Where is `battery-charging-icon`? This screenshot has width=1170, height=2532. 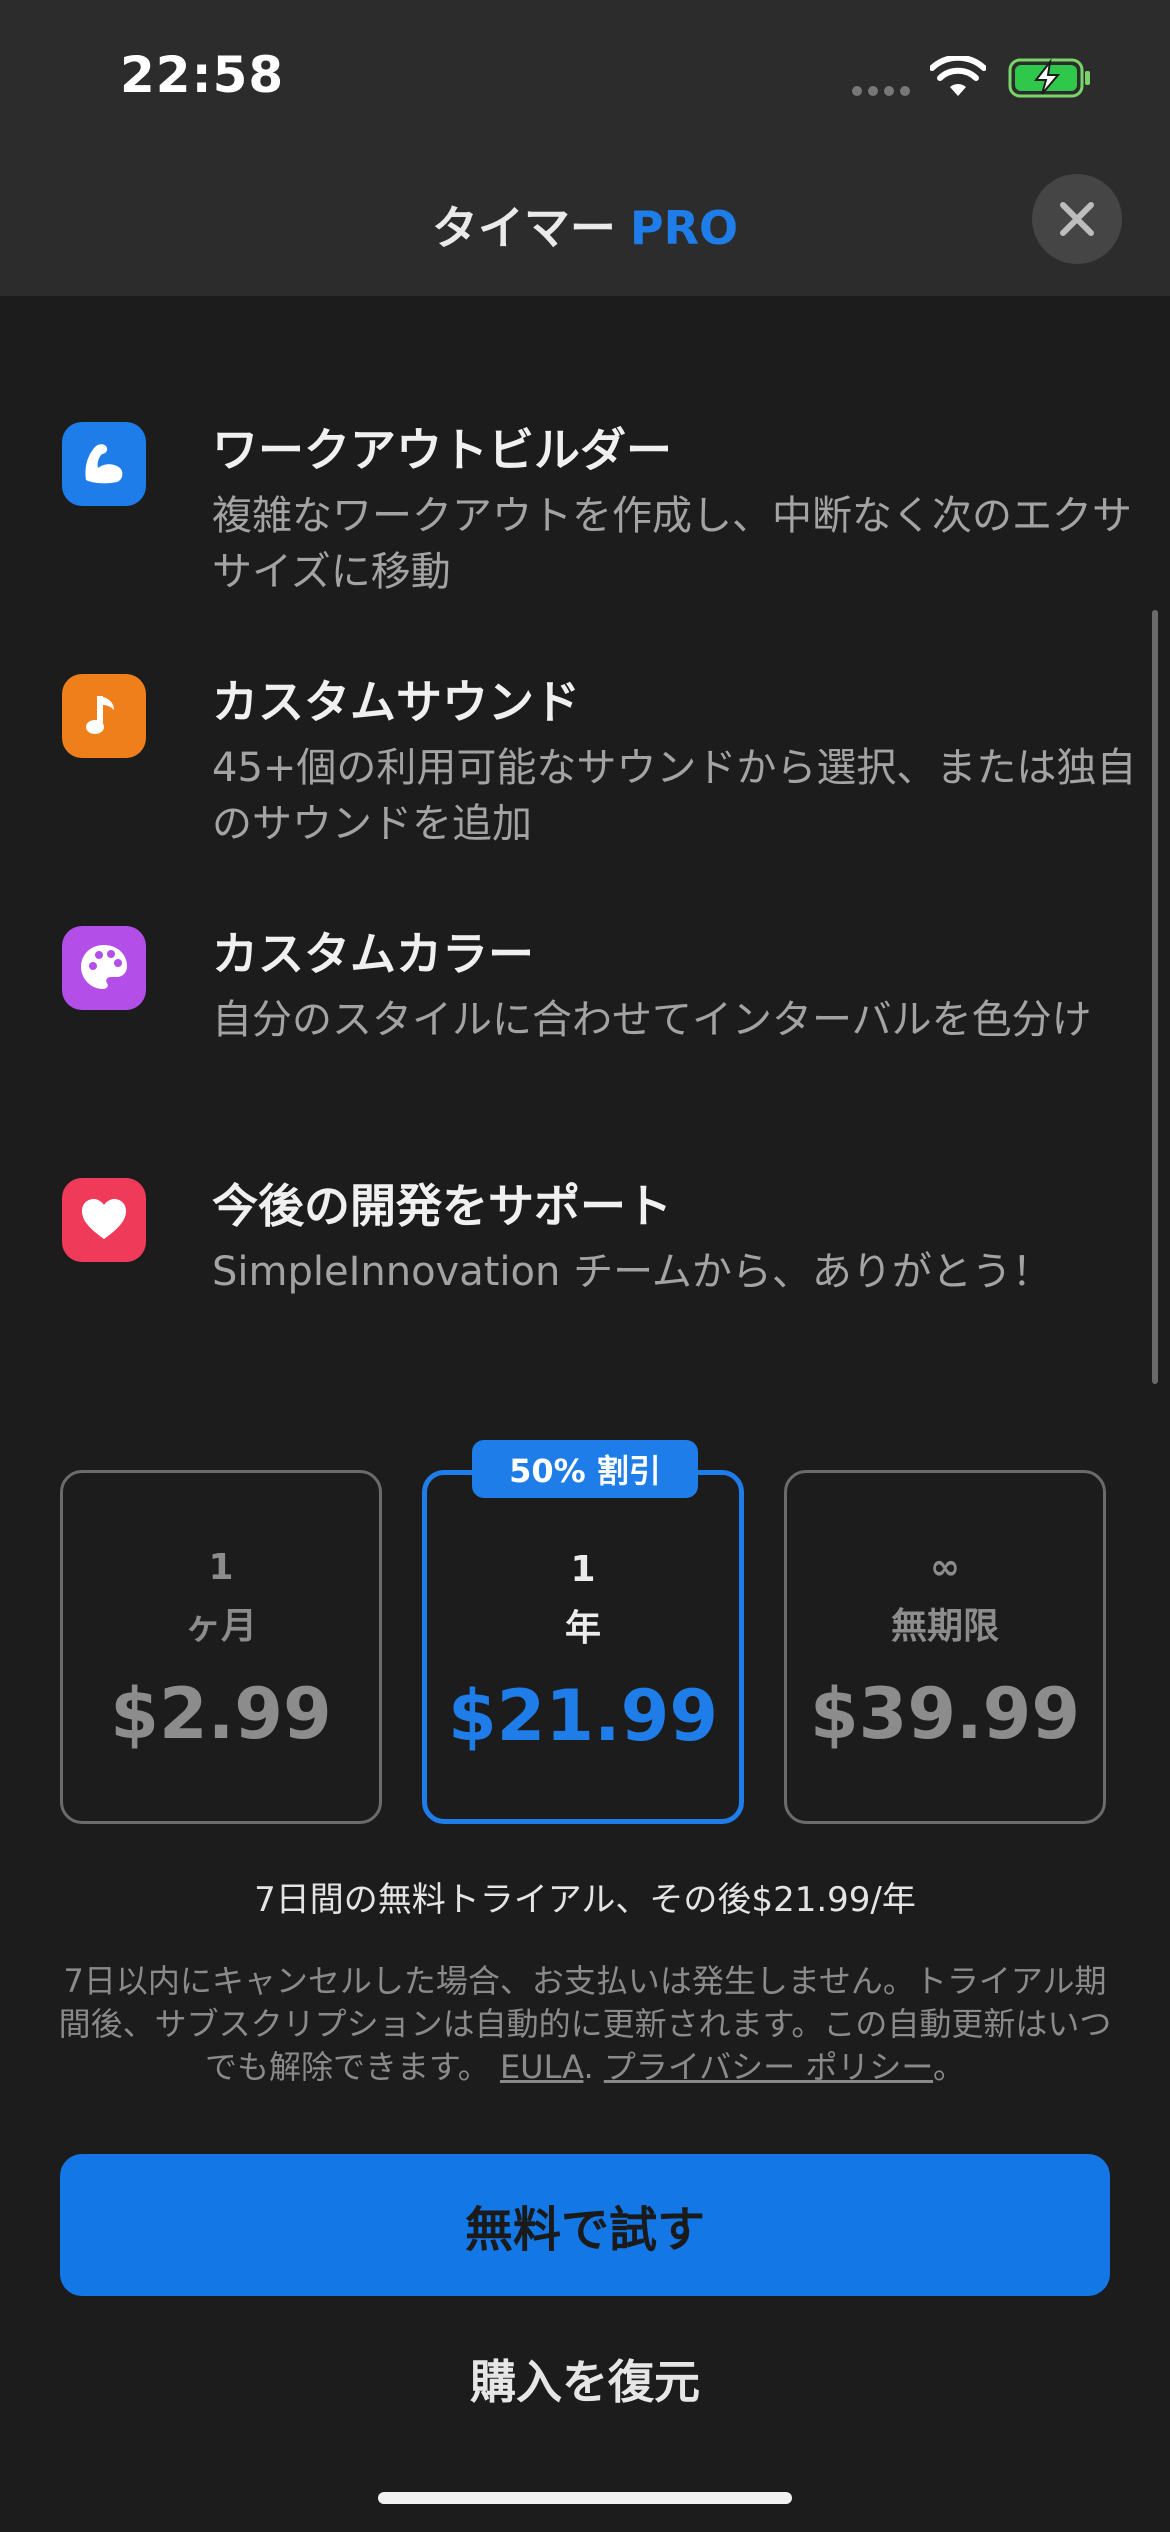
battery-charging-icon is located at coordinates (1049, 78).